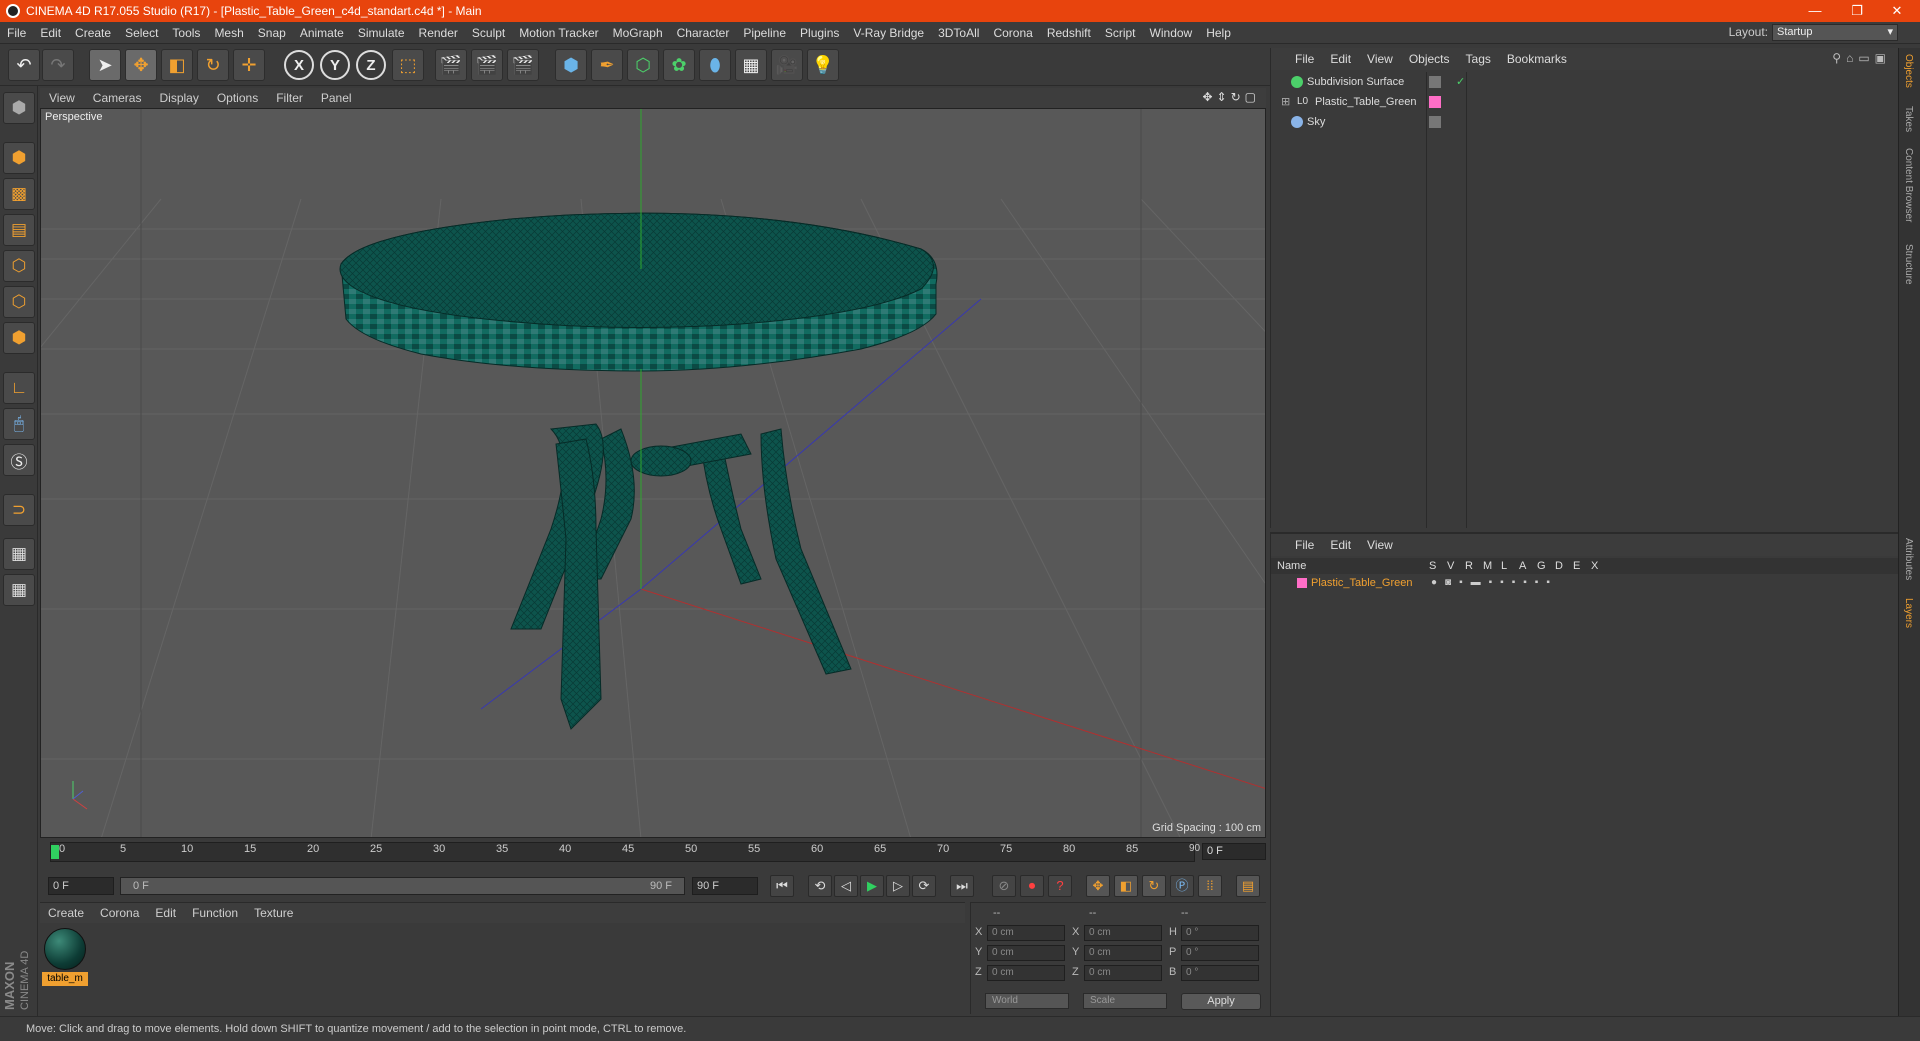 The height and width of the screenshot is (1041, 1920). Describe the element at coordinates (1012, 33) in the screenshot. I see `menu-corona: Corona` at that location.